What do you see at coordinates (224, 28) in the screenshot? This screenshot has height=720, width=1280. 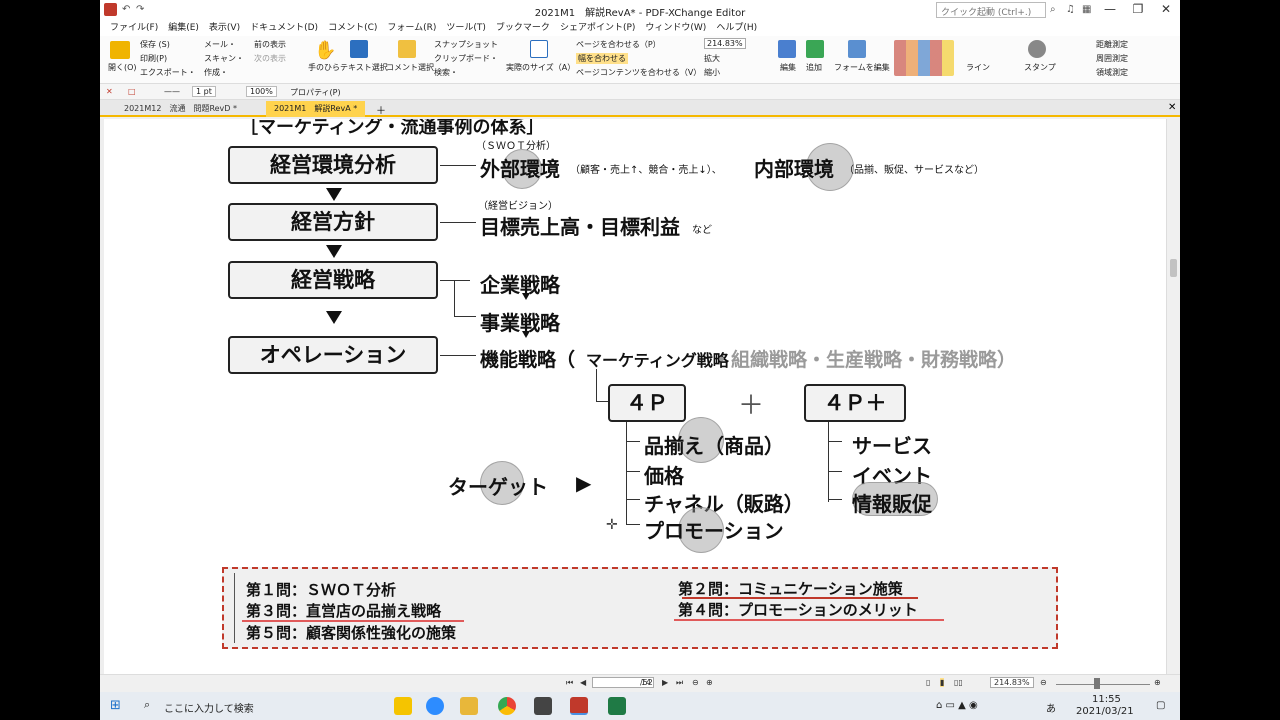 I see `menu-view: 表示(V)` at bounding box center [224, 28].